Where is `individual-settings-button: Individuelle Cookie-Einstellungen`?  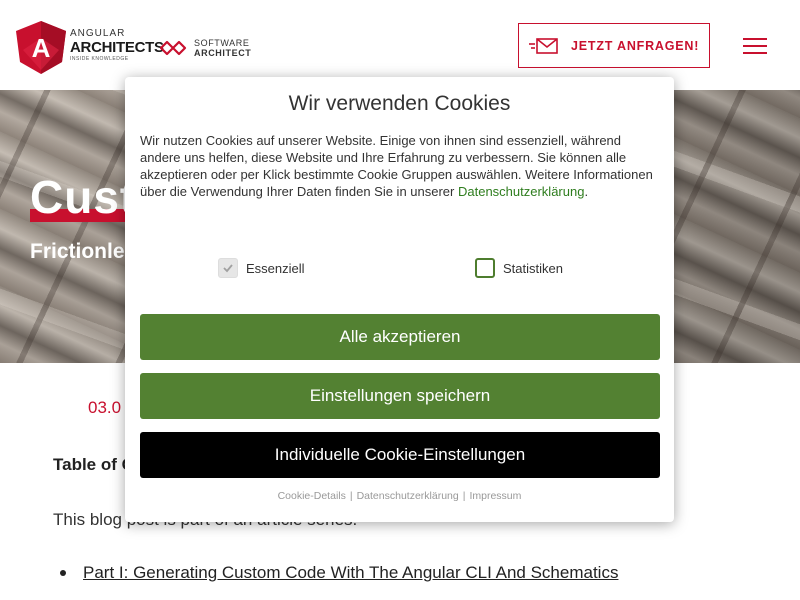
individual-settings-button: Individuelle Cookie-Einstellungen is located at coordinates (400, 455).